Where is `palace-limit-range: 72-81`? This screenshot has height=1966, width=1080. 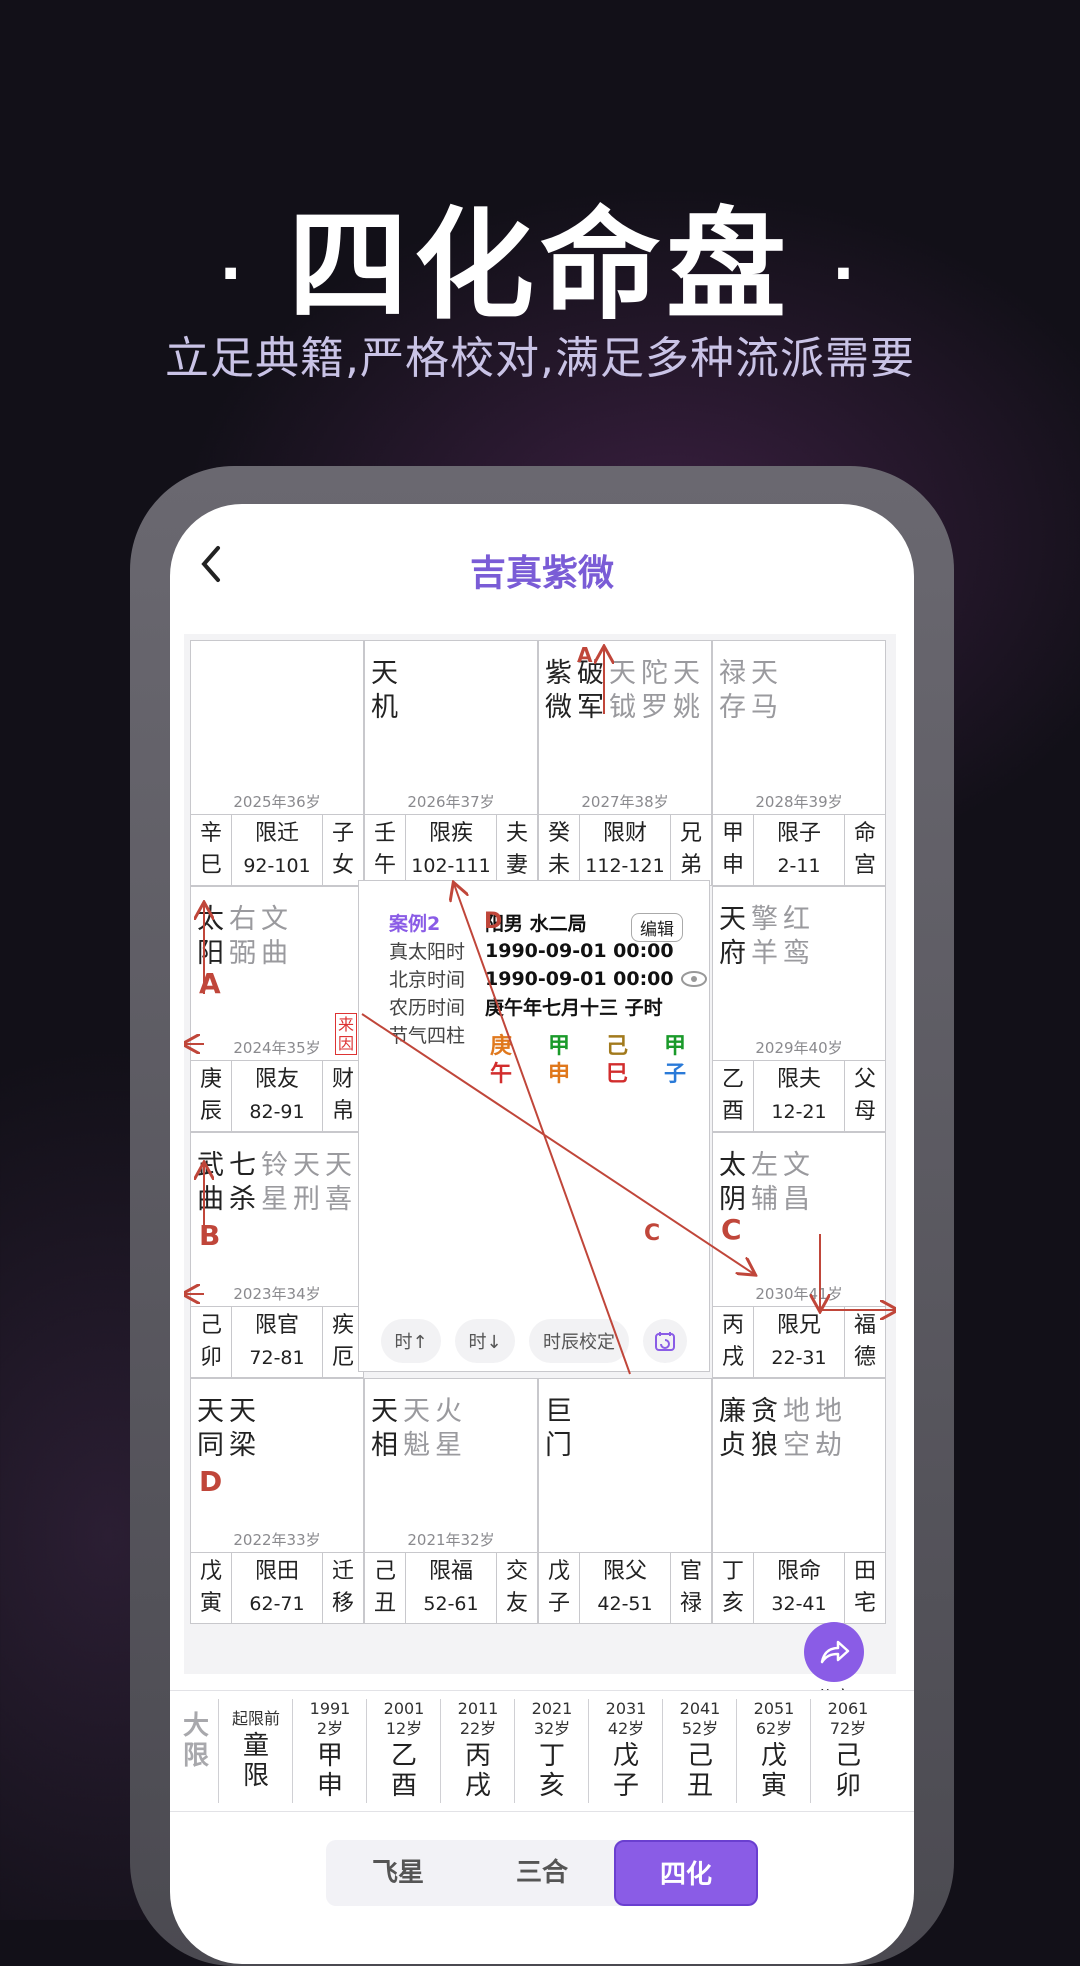
palace-limit-range: 72-81 is located at coordinates (277, 1358).